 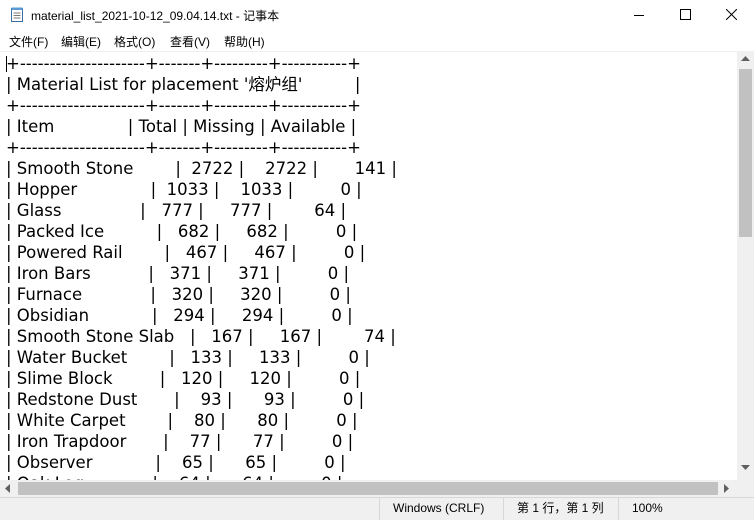 I want to click on minimize-icon, so click(x=639, y=15).